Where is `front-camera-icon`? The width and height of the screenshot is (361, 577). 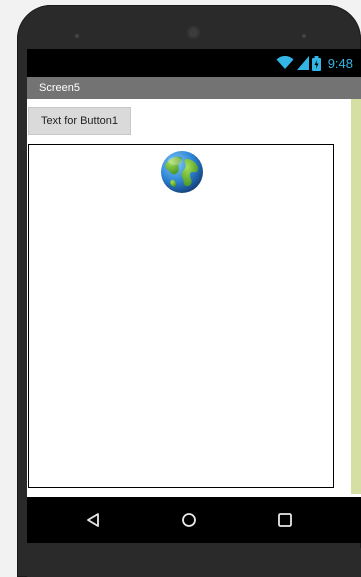
front-camera-icon is located at coordinates (193, 32).